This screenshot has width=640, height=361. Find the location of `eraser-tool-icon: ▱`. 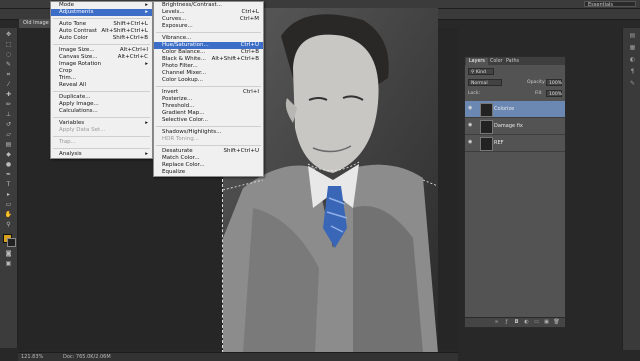

eraser-tool-icon: ▱ is located at coordinates (8, 134).